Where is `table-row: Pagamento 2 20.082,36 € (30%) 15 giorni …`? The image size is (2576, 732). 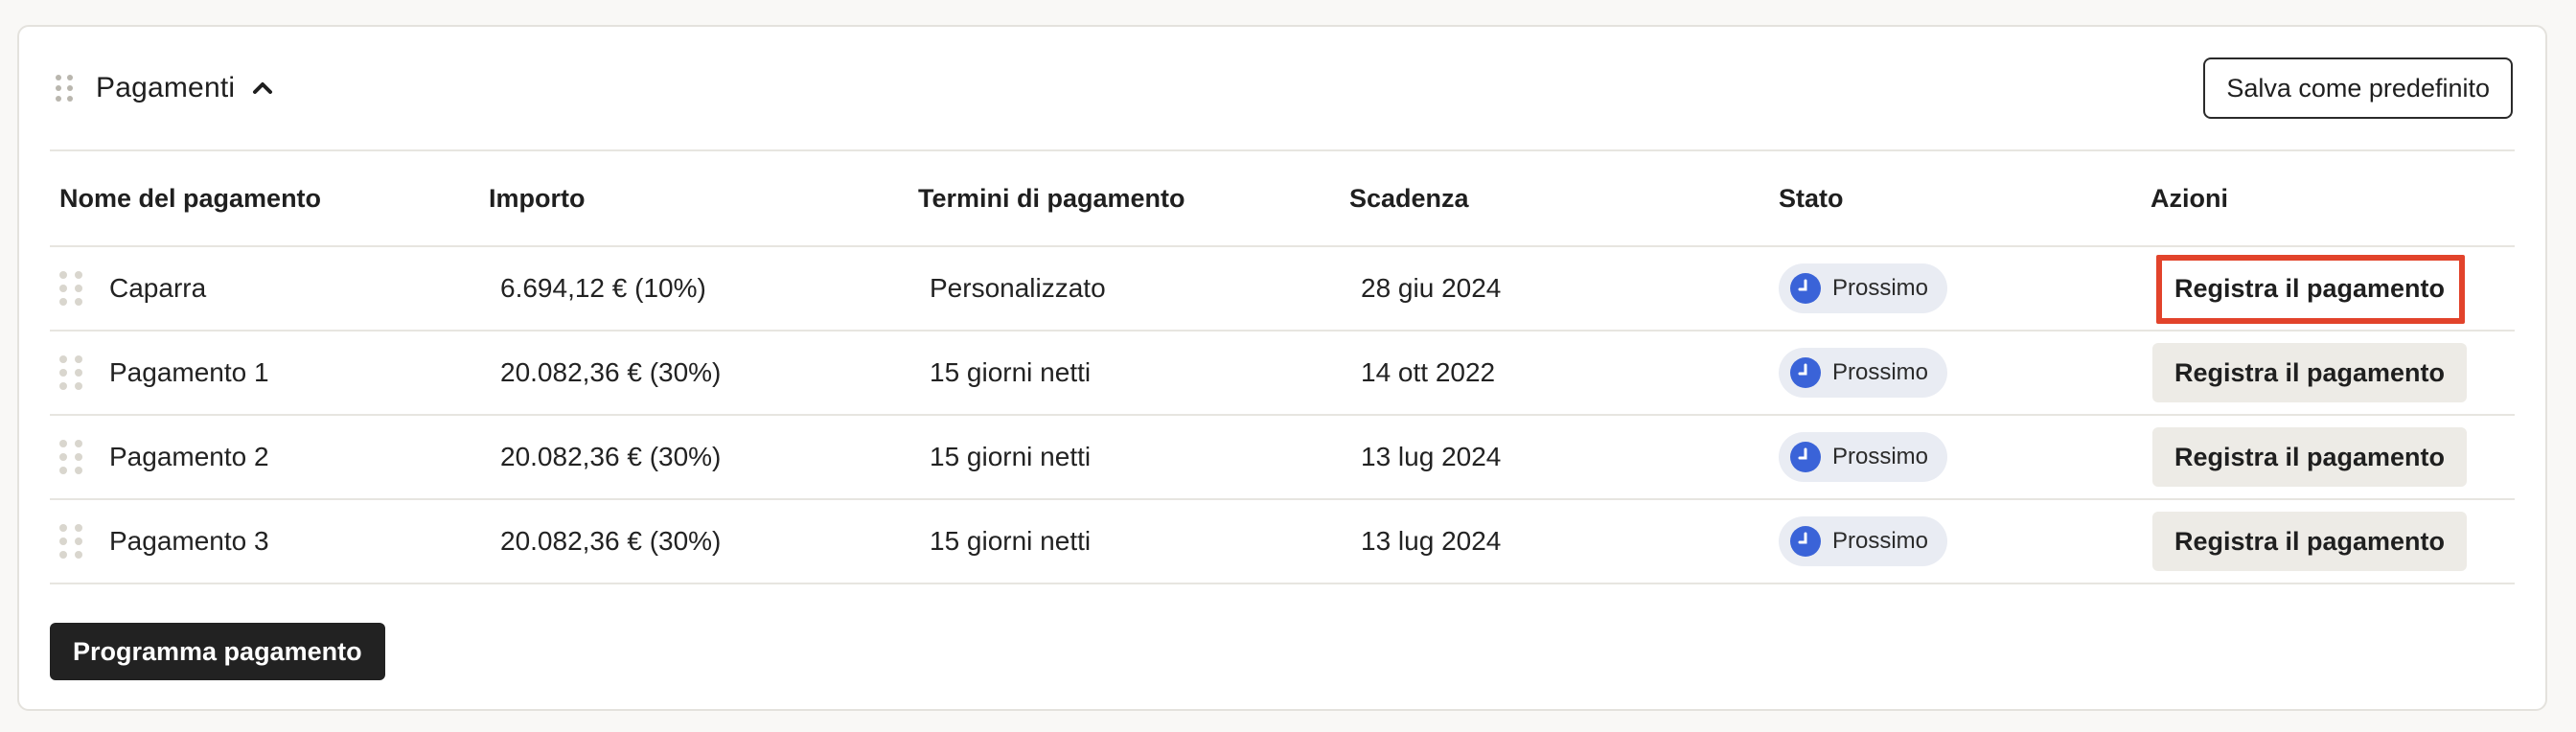
table-row: Pagamento 2 20.082,36 € (30%) 15 giorni … is located at coordinates (1282, 457).